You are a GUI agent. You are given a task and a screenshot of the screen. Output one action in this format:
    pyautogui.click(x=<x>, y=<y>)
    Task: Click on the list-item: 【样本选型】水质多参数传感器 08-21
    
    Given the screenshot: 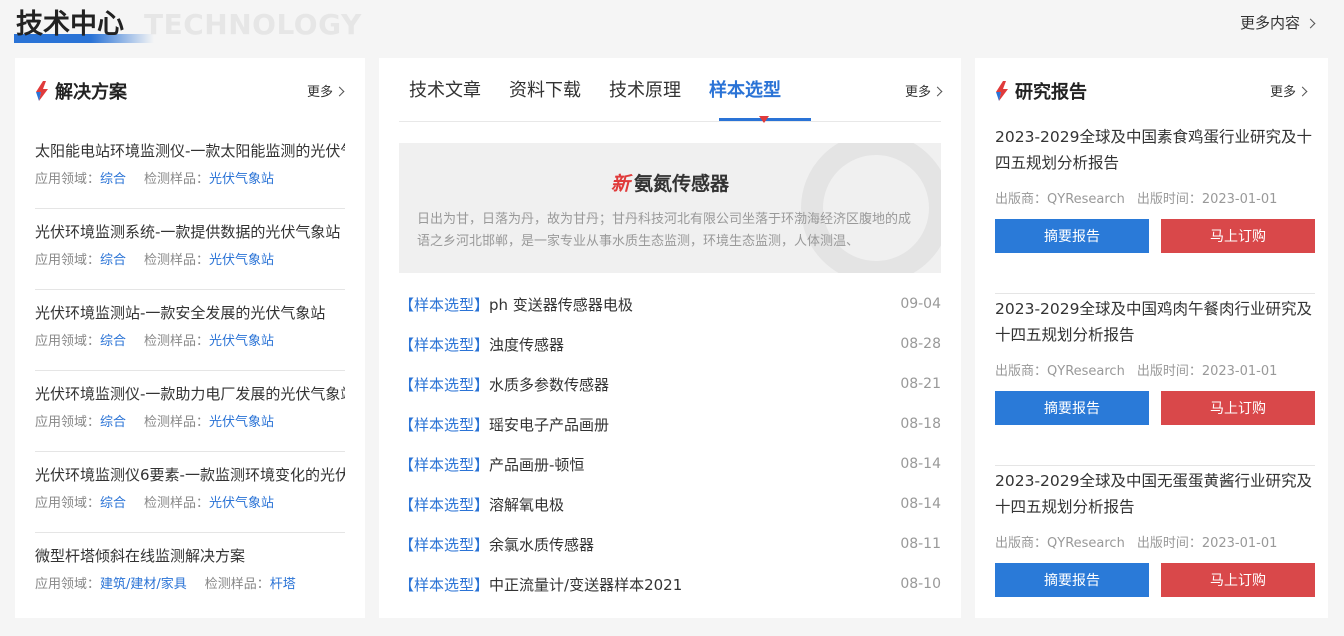 What is the action you would take?
    pyautogui.click(x=670, y=384)
    